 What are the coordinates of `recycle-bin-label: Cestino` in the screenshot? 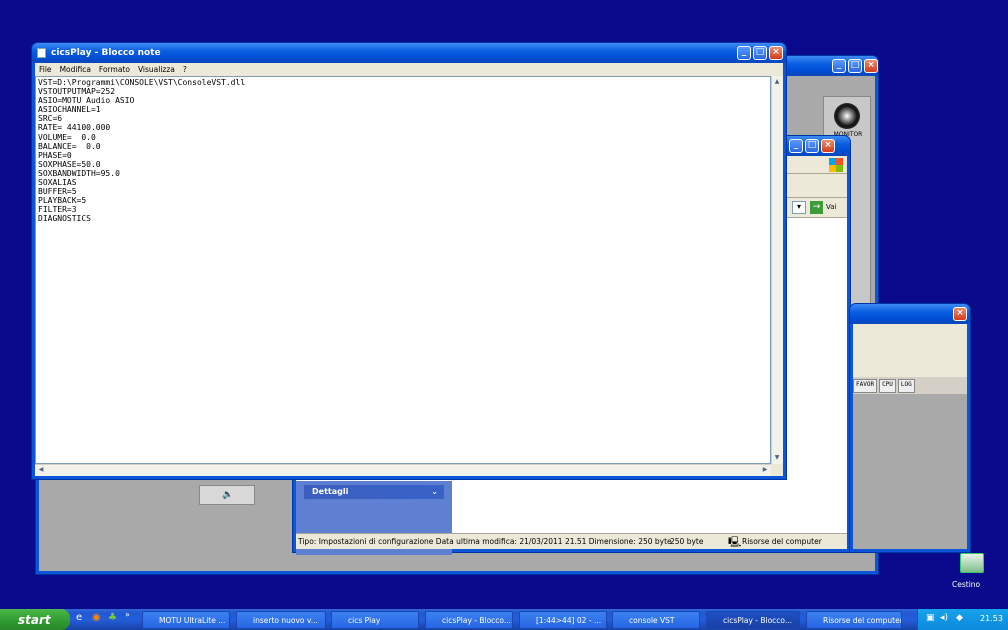 It's located at (966, 584).